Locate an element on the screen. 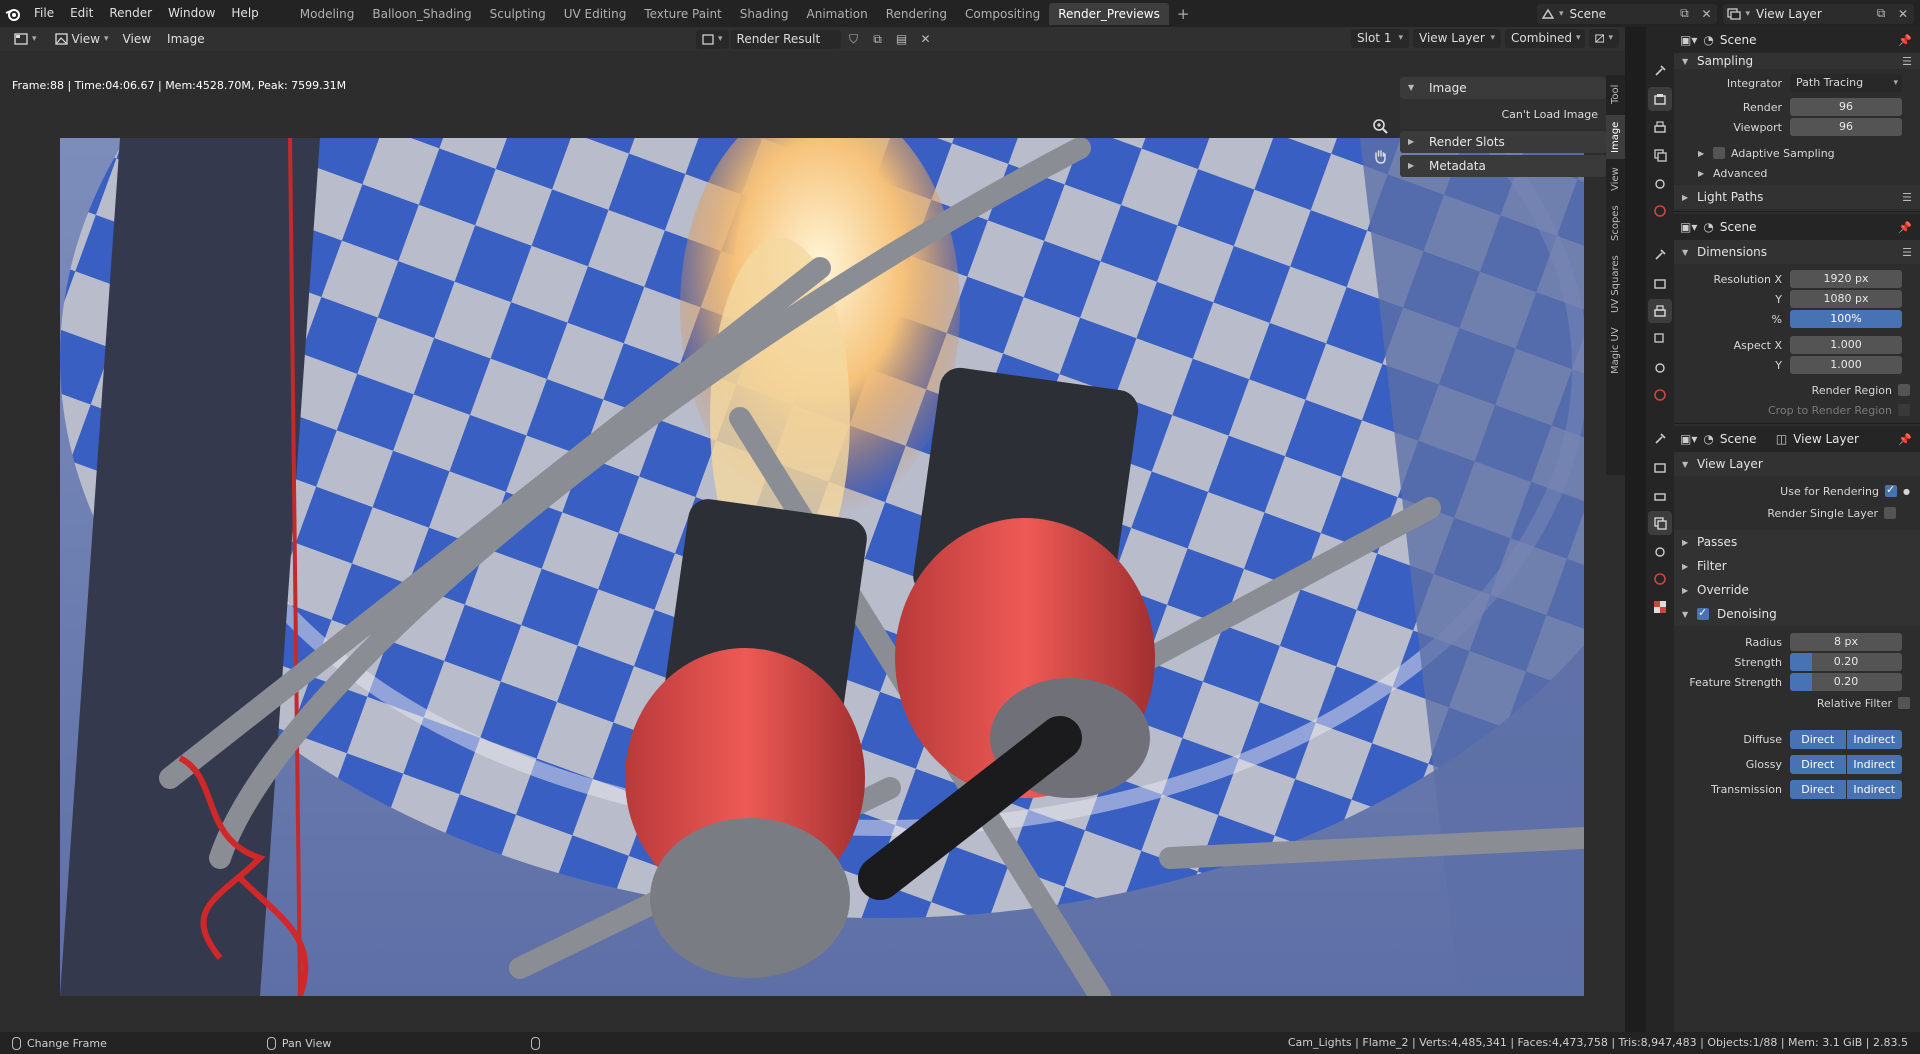 The height and width of the screenshot is (1054, 1920). adaptive-sampling-row: ▶ Adaptive Sampling is located at coordinates (1797, 153).